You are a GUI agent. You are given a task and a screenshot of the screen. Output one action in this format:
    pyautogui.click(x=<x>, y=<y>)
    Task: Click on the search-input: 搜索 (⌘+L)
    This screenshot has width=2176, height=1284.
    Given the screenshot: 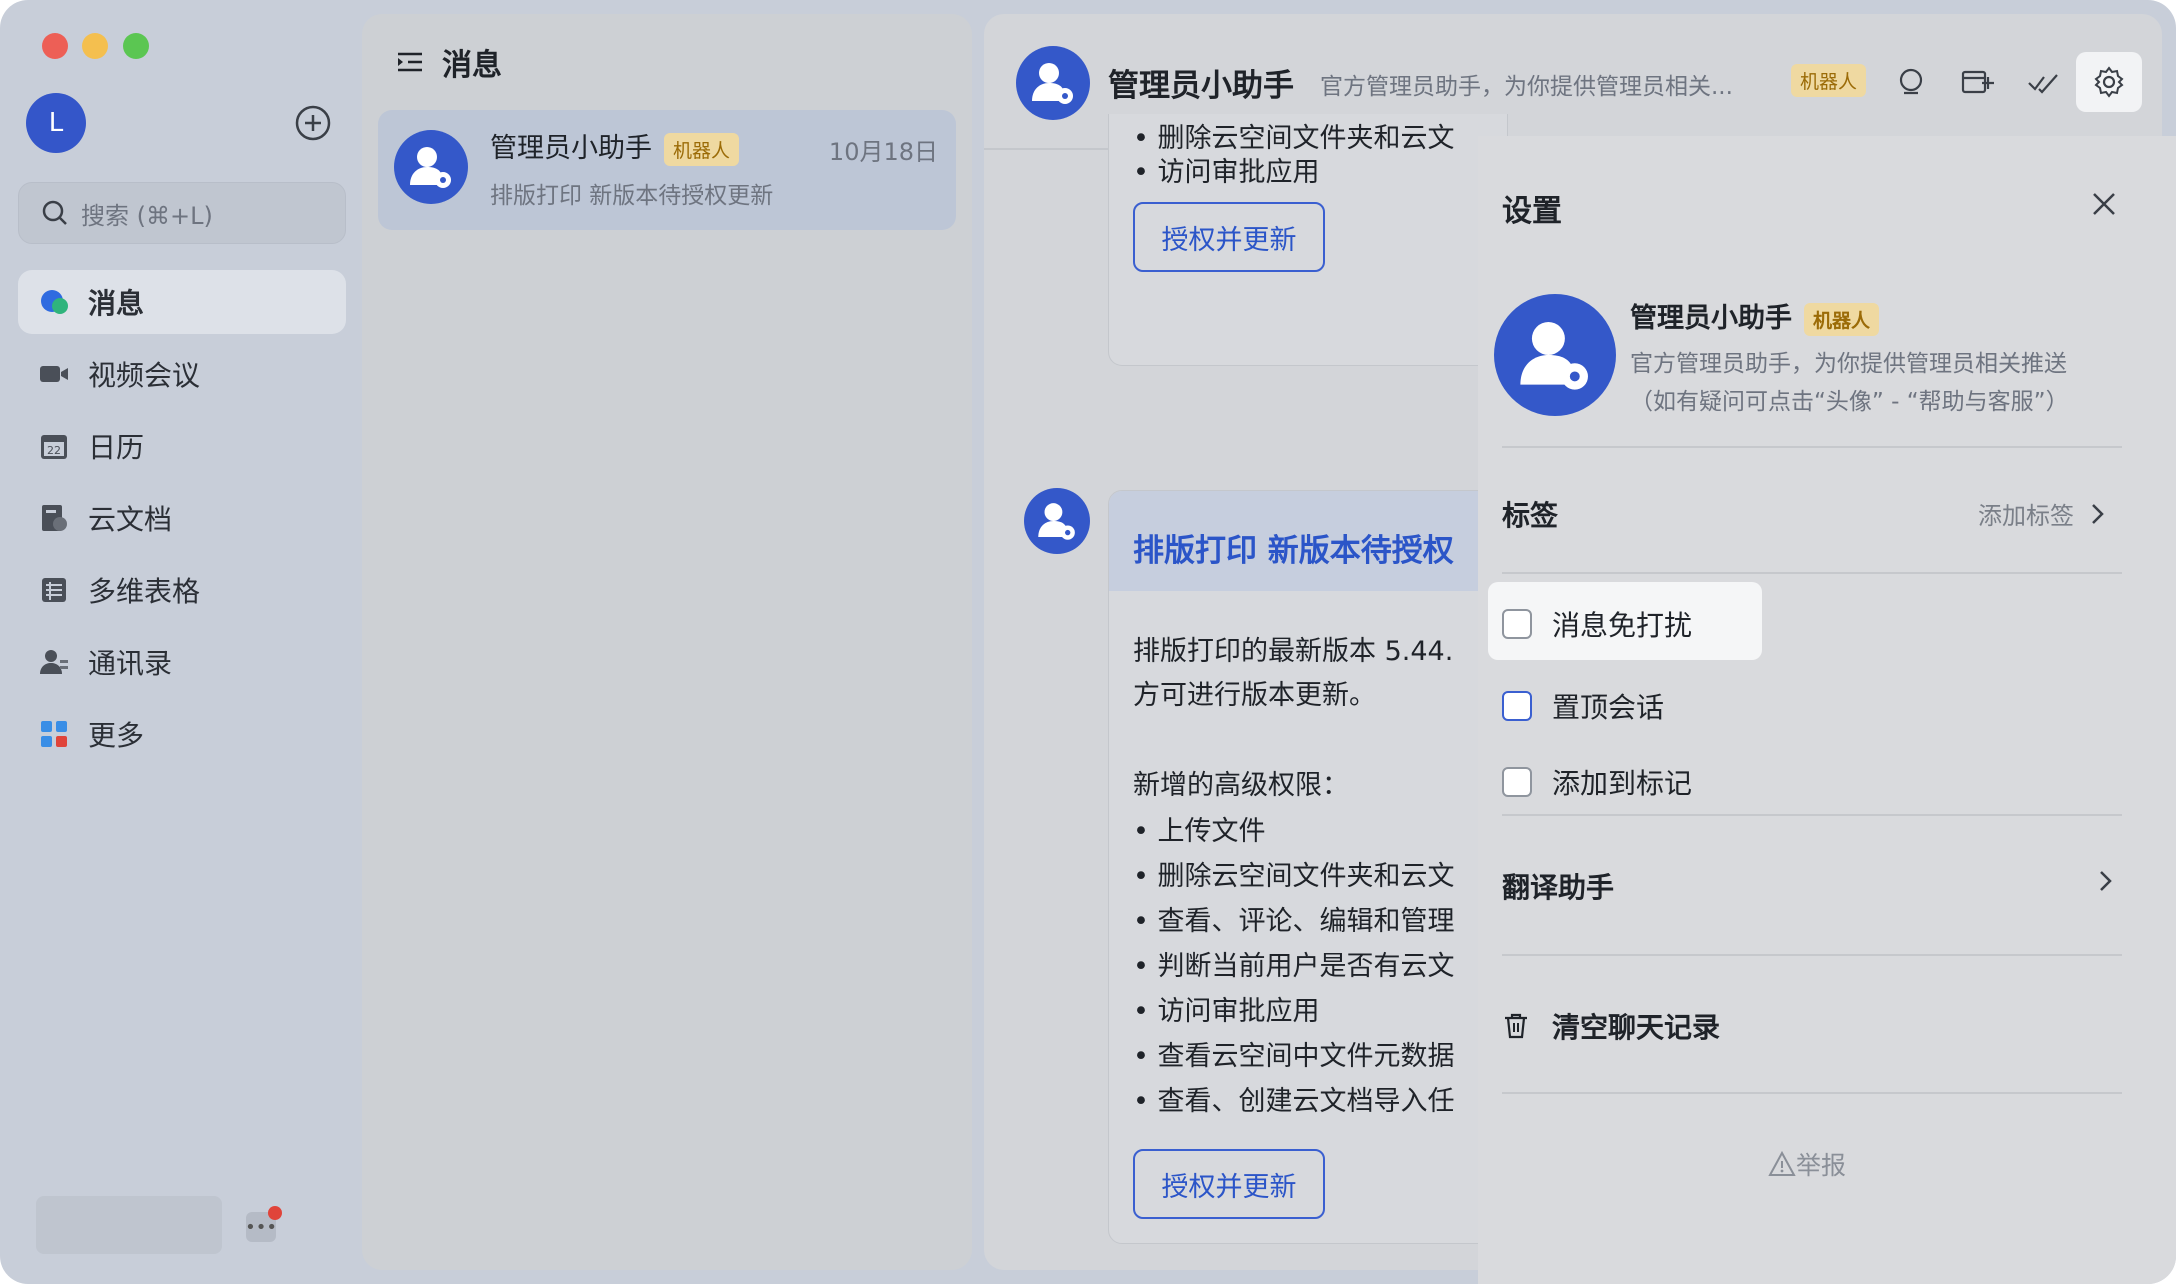 What is the action you would take?
    pyautogui.click(x=182, y=213)
    